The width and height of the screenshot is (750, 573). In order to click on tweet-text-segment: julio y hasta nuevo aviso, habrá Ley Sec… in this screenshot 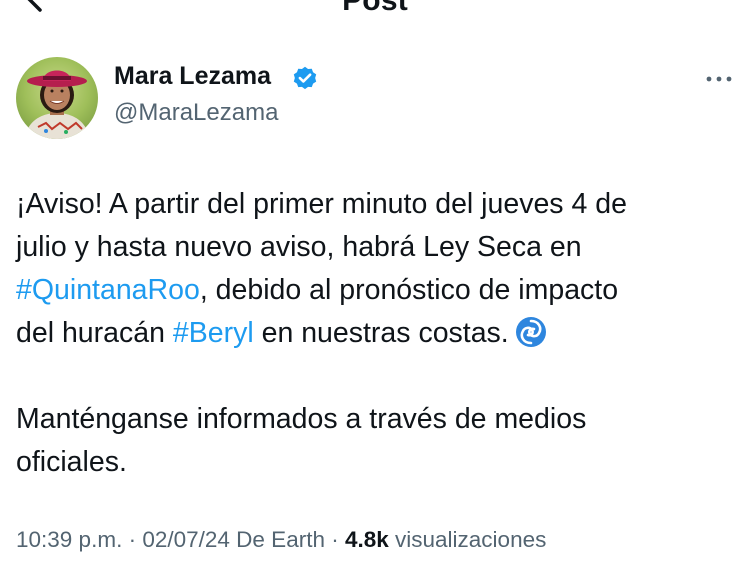, I will do `click(299, 247)`.